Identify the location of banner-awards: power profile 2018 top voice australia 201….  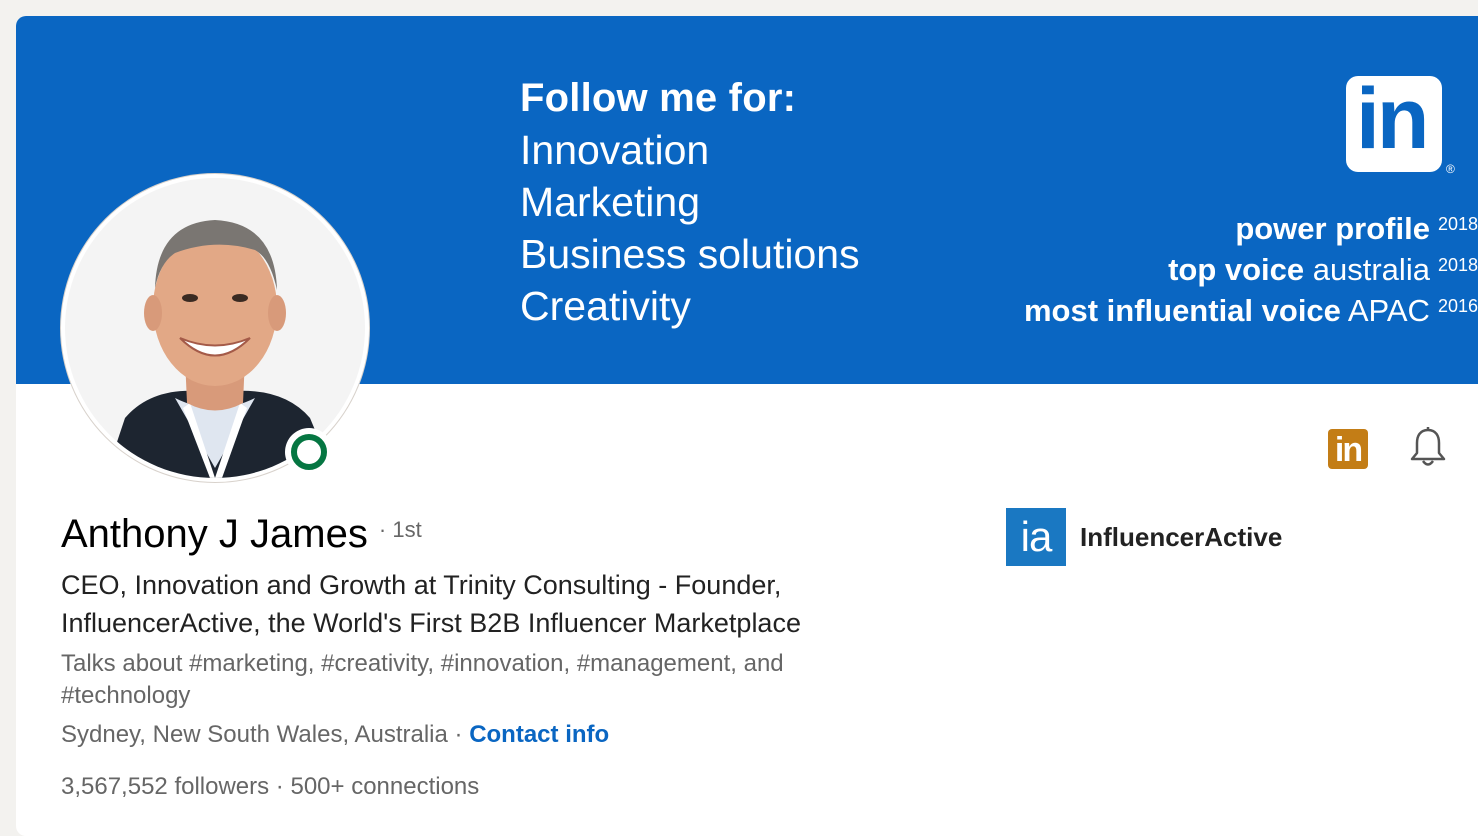
(1251, 269).